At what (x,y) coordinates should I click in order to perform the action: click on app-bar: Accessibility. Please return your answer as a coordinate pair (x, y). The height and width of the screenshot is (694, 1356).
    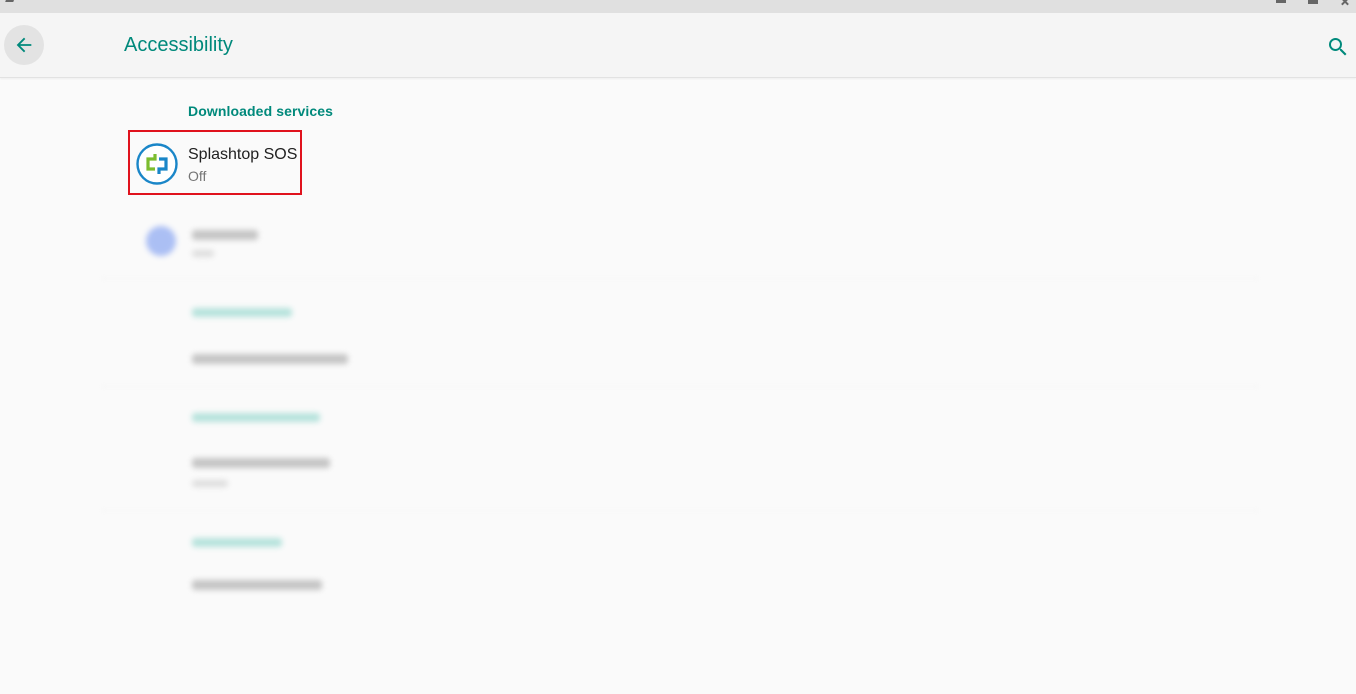
    Looking at the image, I should click on (678, 45).